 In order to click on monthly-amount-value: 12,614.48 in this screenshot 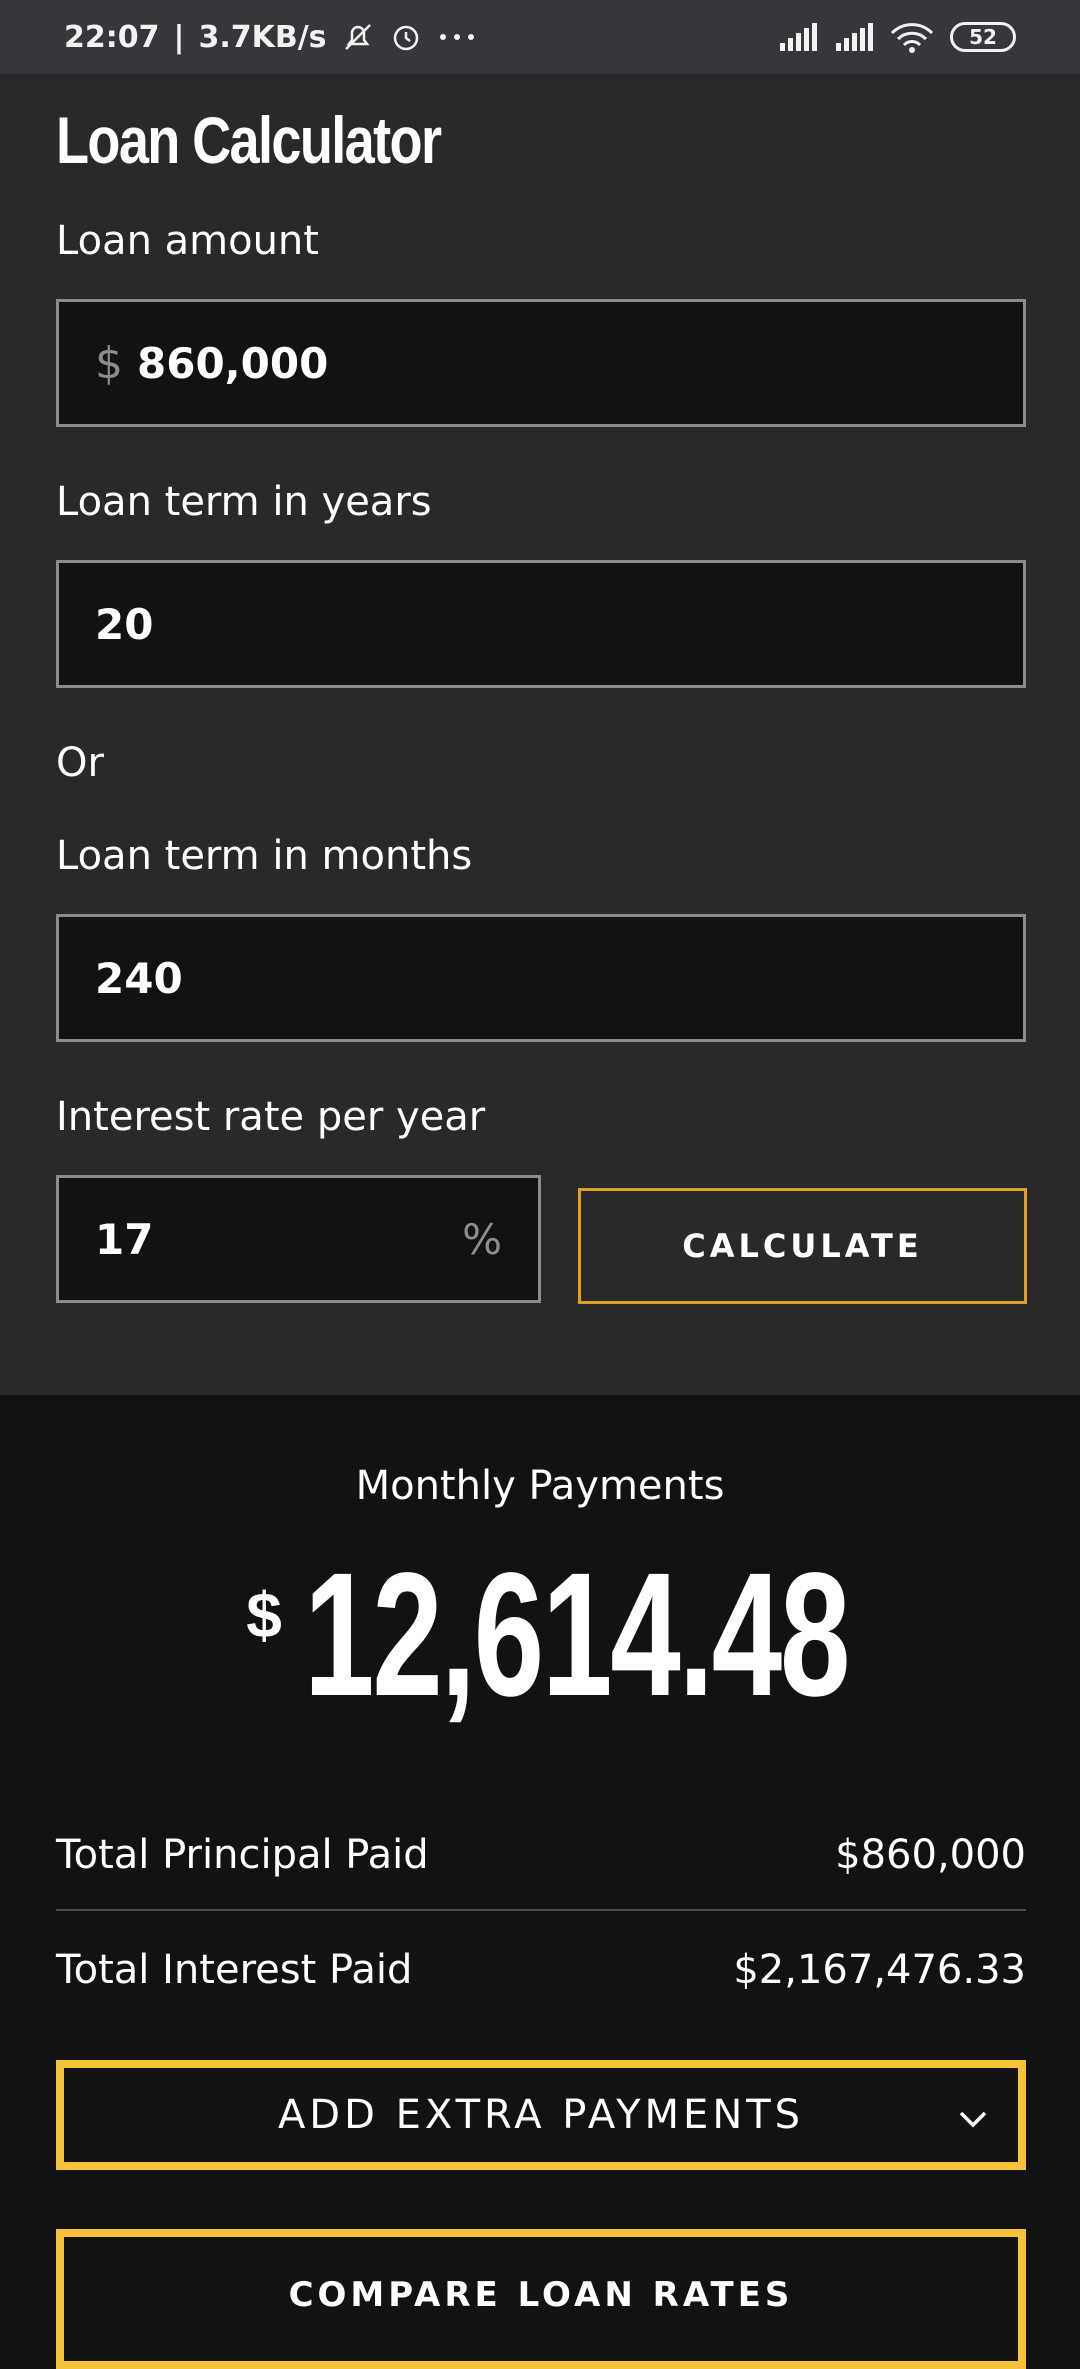, I will do `click(576, 1635)`.